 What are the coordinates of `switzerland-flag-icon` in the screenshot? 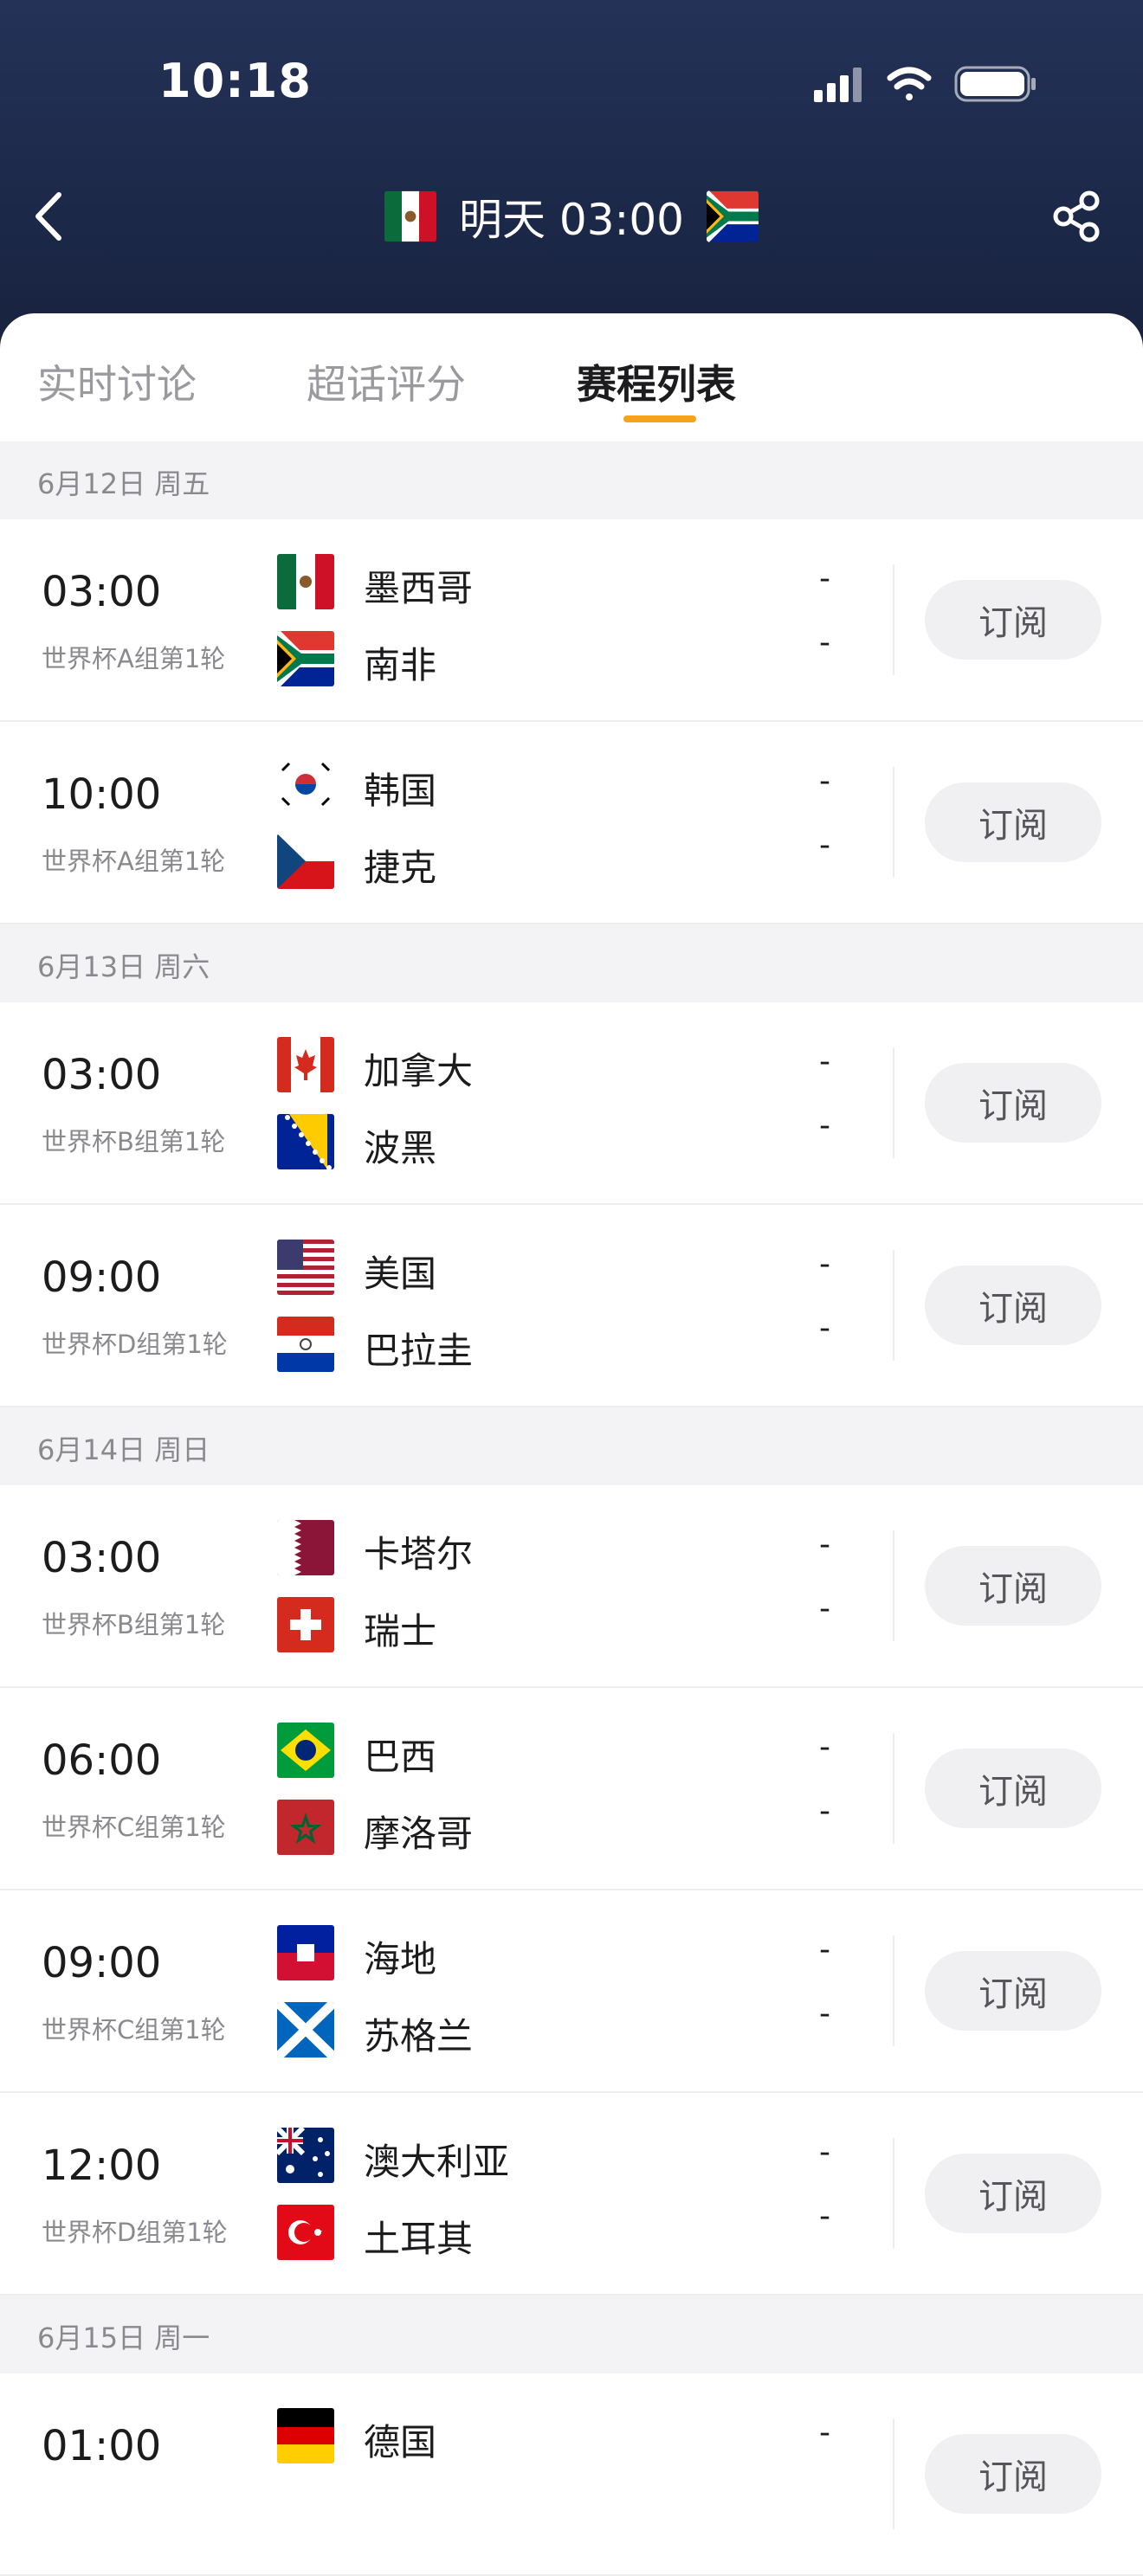 It's located at (306, 1624).